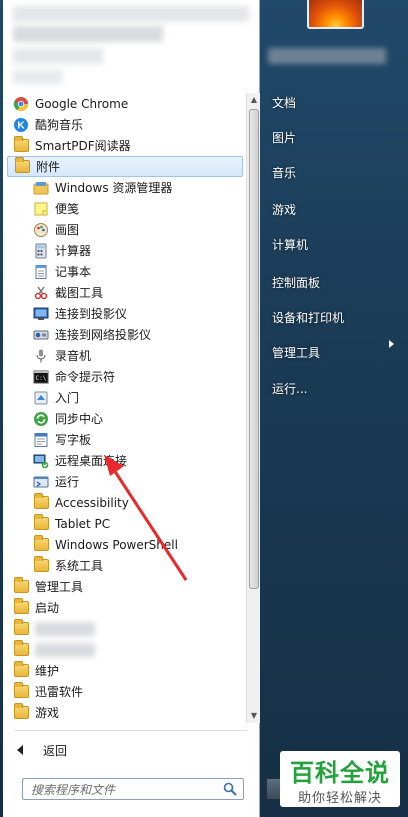 This screenshot has width=408, height=817. What do you see at coordinates (47, 608) in the screenshot?
I see `program-item-label: 启动` at bounding box center [47, 608].